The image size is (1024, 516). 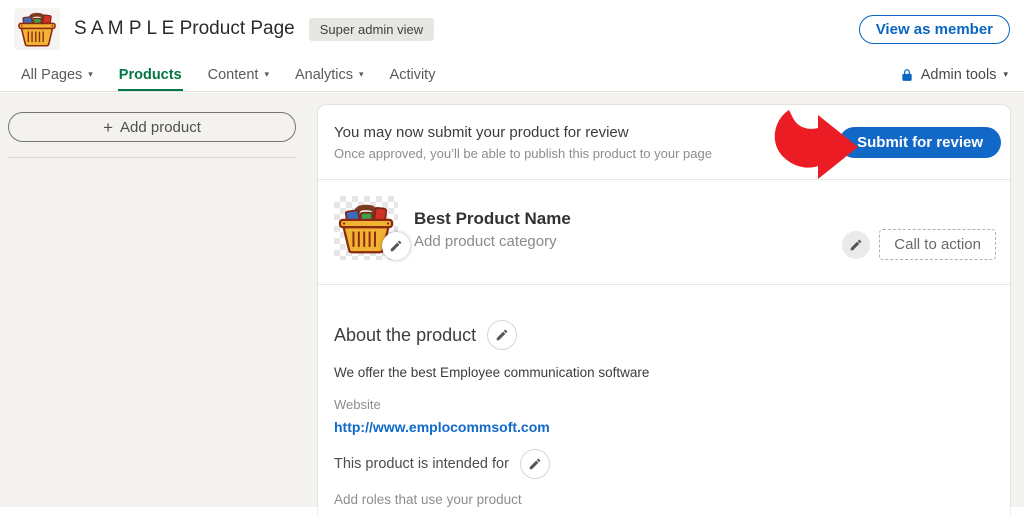 What do you see at coordinates (405, 334) in the screenshot?
I see `about-heading: About the product` at bounding box center [405, 334].